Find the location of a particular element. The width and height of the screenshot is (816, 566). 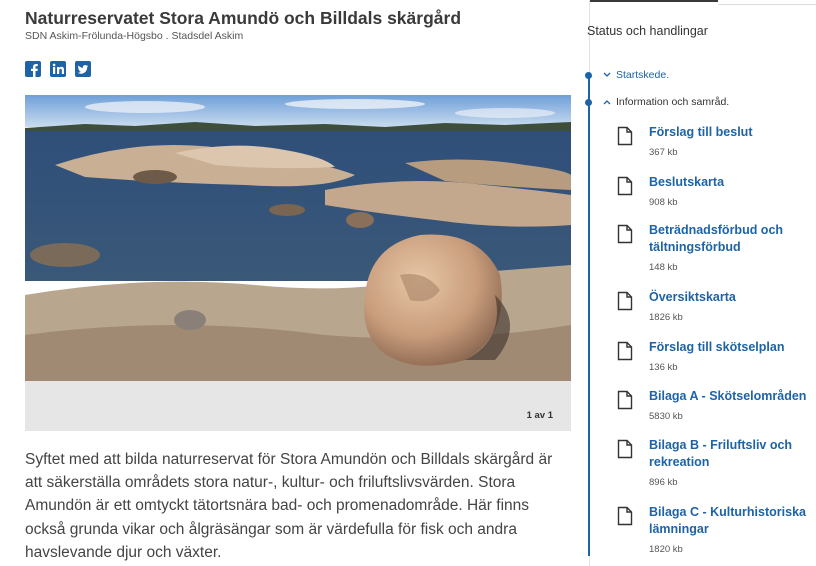

document-size: 367 kb is located at coordinates (663, 152).